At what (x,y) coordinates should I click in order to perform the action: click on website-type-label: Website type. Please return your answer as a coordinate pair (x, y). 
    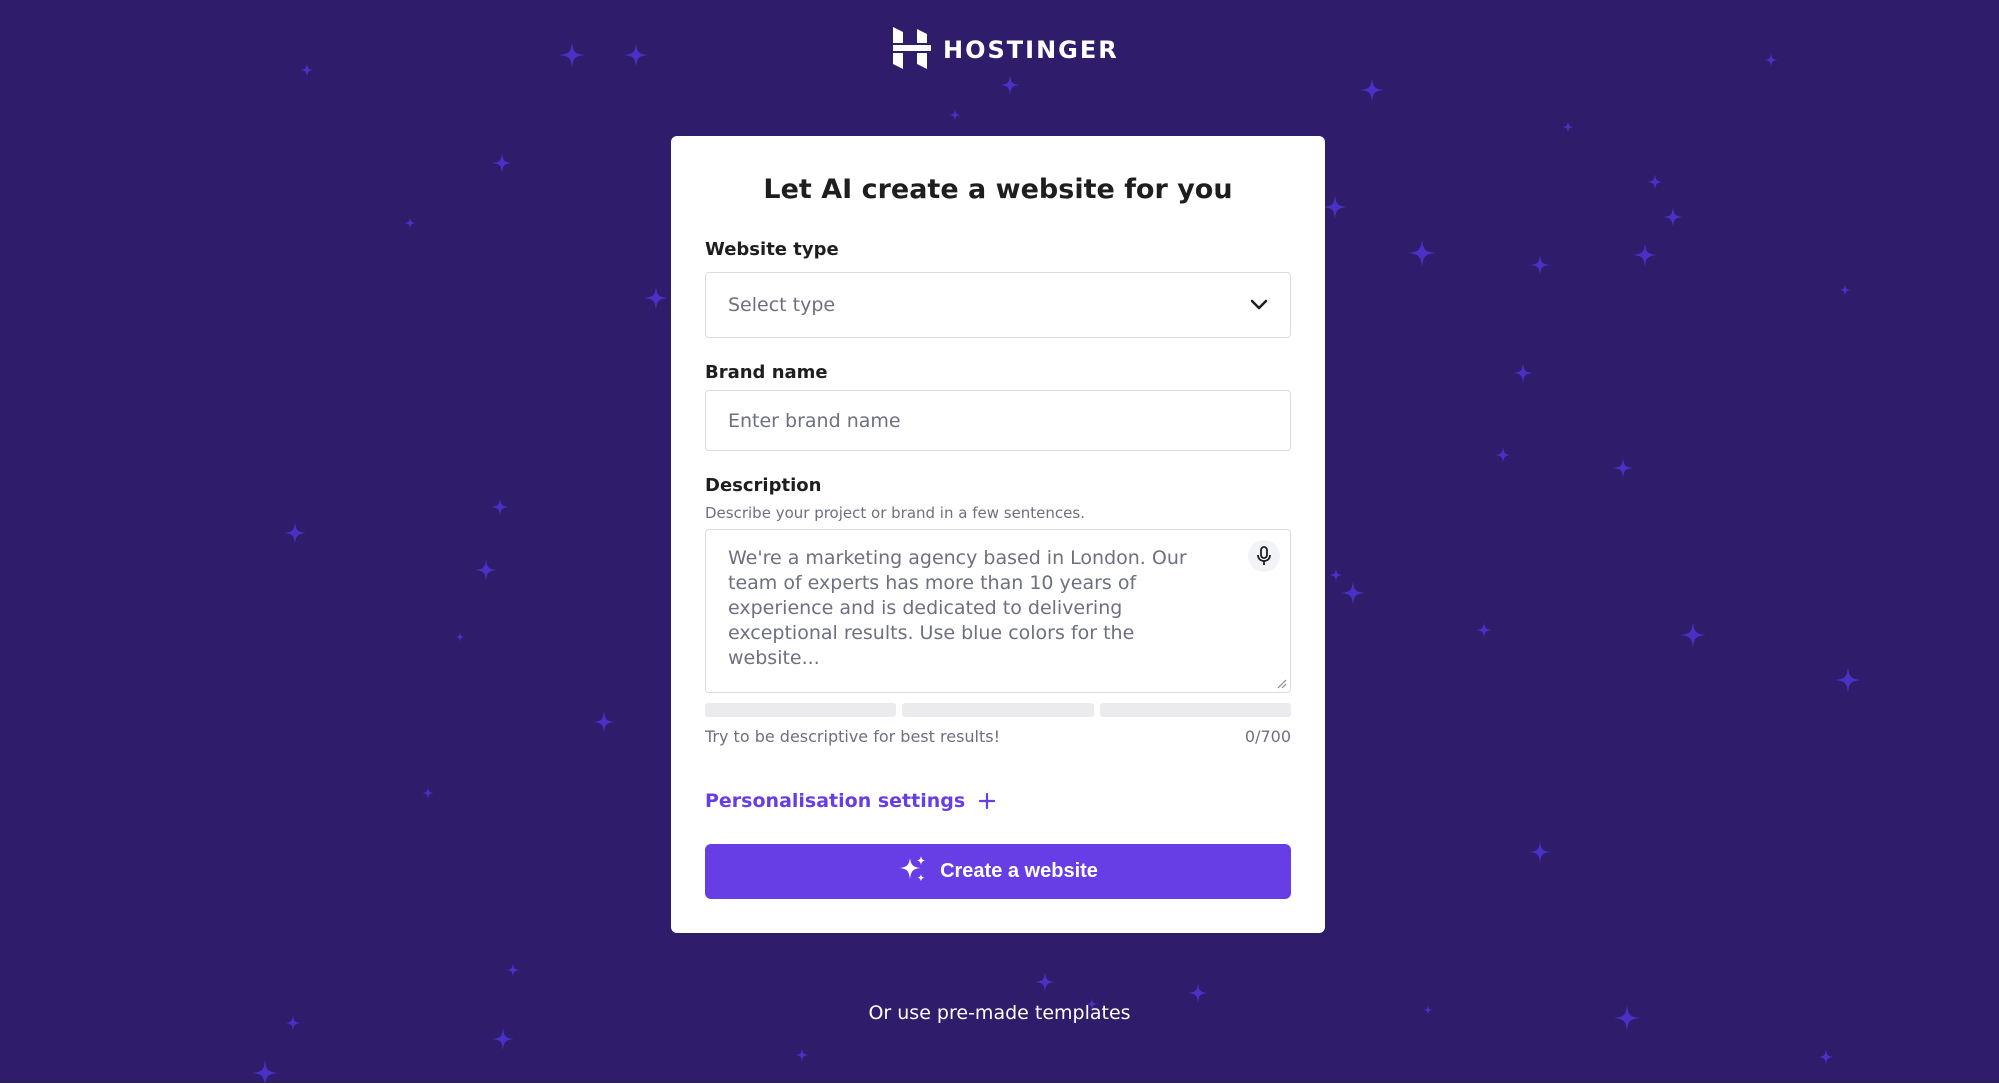
    Looking at the image, I should click on (772, 249).